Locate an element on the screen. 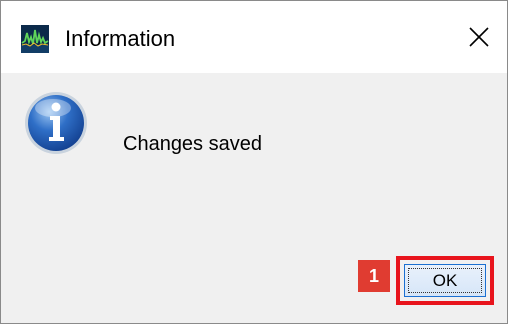 The image size is (508, 324). close-icon is located at coordinates (479, 39).